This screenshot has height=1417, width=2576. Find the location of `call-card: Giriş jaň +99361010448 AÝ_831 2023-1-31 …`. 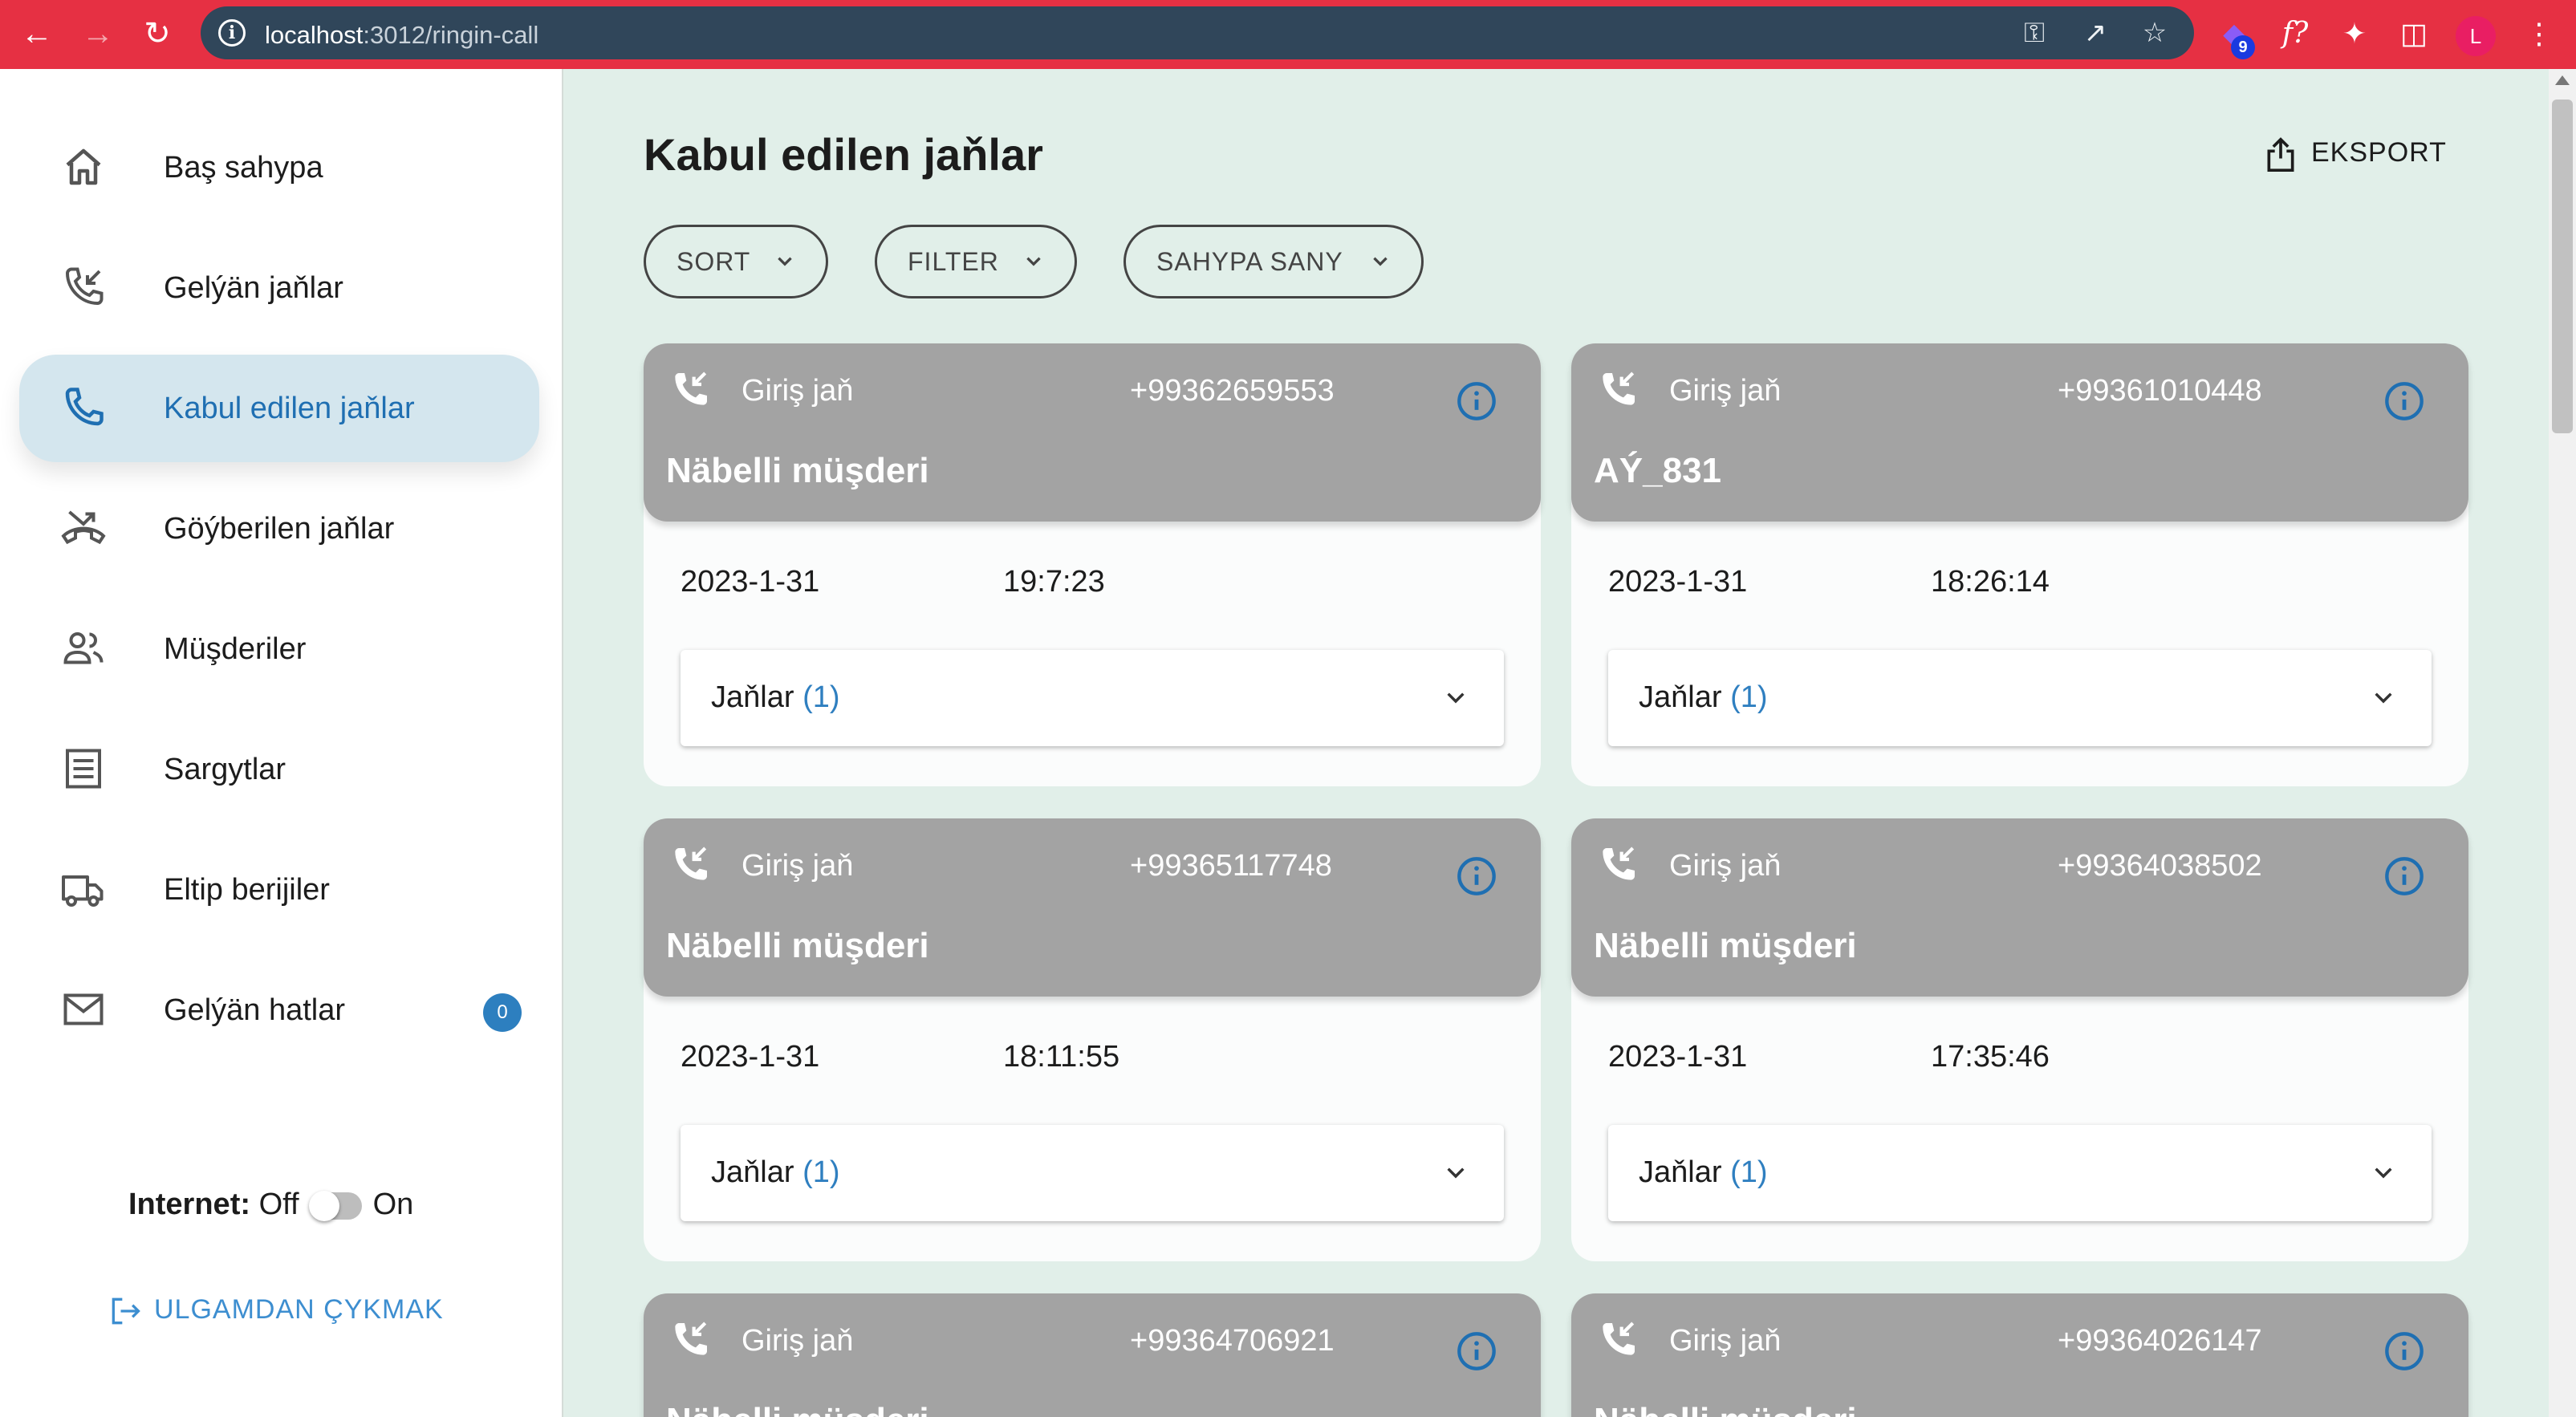

call-card: Giriş jaň +99361010448 AÝ_831 2023-1-31 … is located at coordinates (2019, 564).